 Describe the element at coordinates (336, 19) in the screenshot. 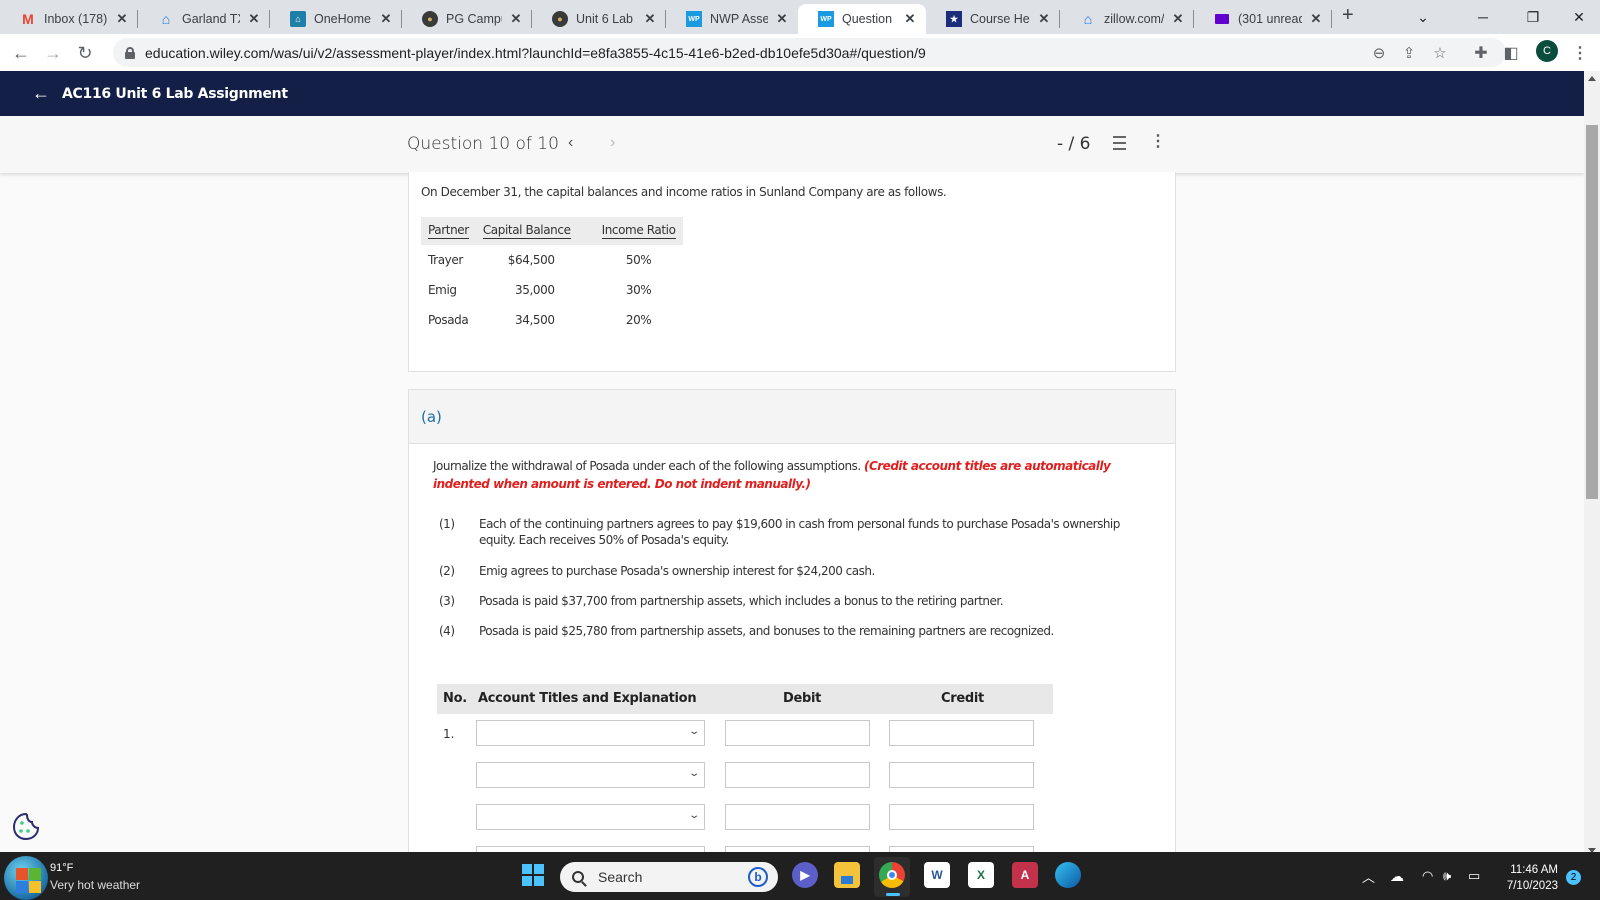

I see `tab-onehome: ⌂ OneHome™ ✕` at that location.